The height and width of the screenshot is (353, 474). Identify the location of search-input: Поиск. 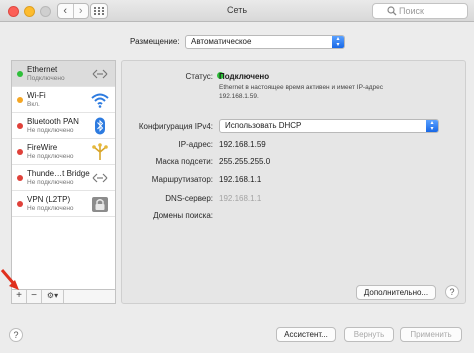
(420, 11).